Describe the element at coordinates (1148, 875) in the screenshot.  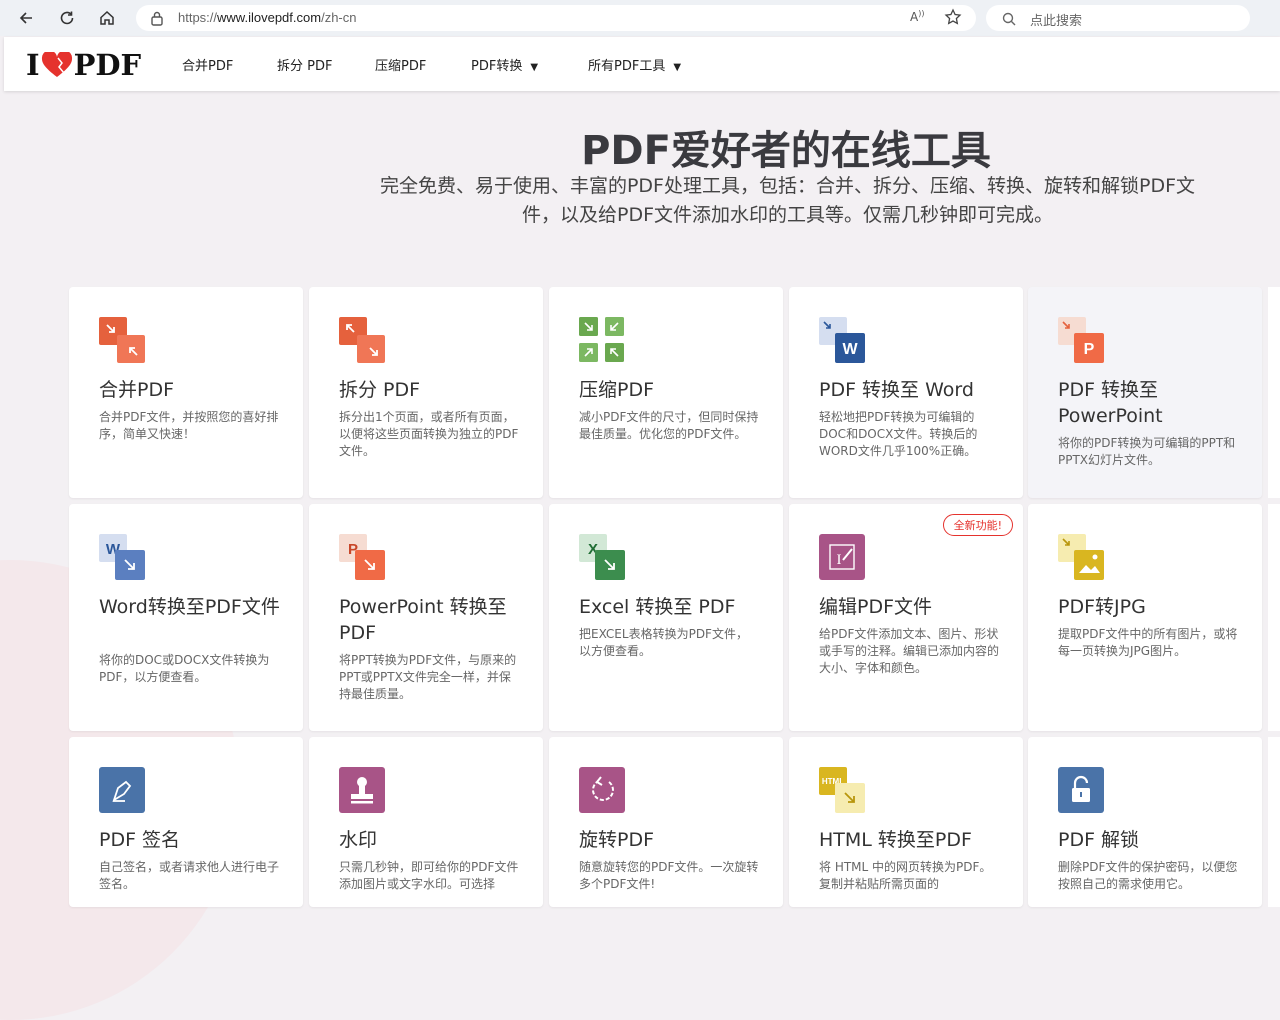
I see `tool-desc: 删除PDF文件的保护密码，以便您按照自己的需求使用它。` at that location.